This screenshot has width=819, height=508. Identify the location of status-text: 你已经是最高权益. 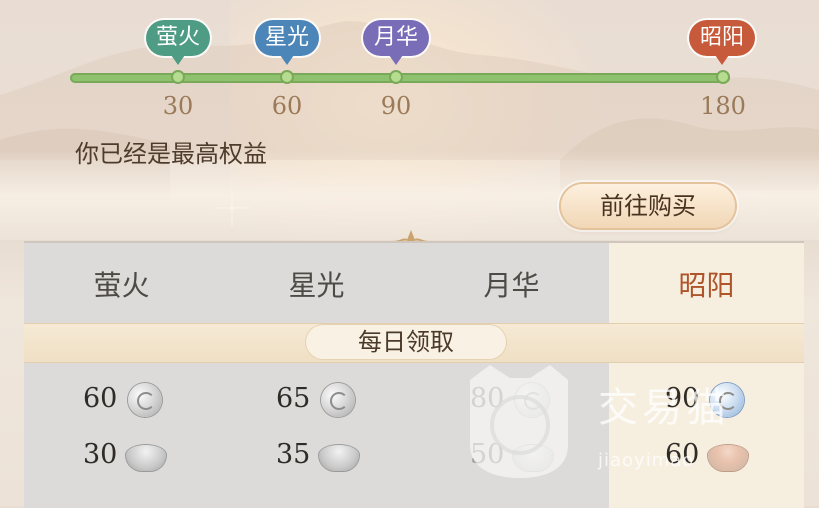
(171, 154).